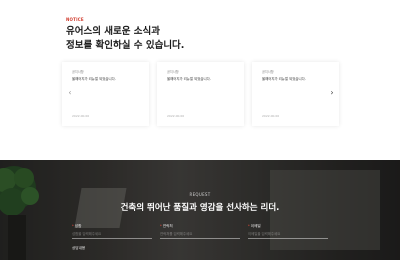 The height and width of the screenshot is (260, 400). I want to click on phone-input, so click(200, 234).